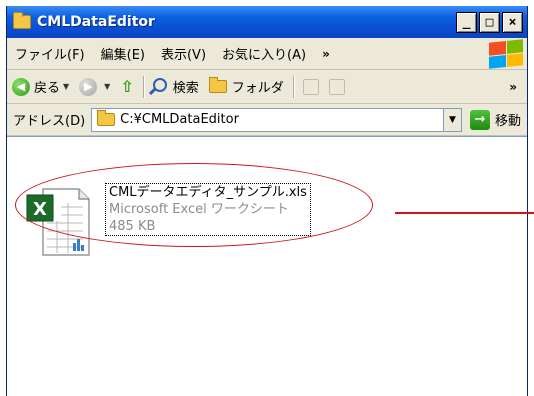 This screenshot has height=396, width=534. What do you see at coordinates (49, 121) in the screenshot?
I see `address-label: アドレス(D)` at bounding box center [49, 121].